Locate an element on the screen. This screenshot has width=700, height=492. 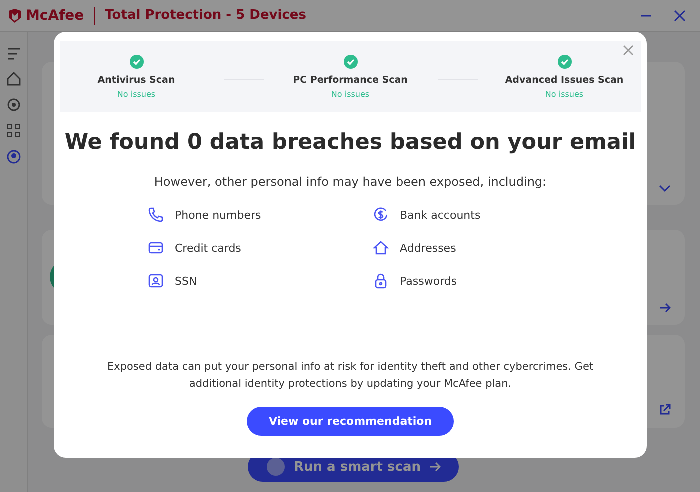
house-icon is located at coordinates (381, 248).